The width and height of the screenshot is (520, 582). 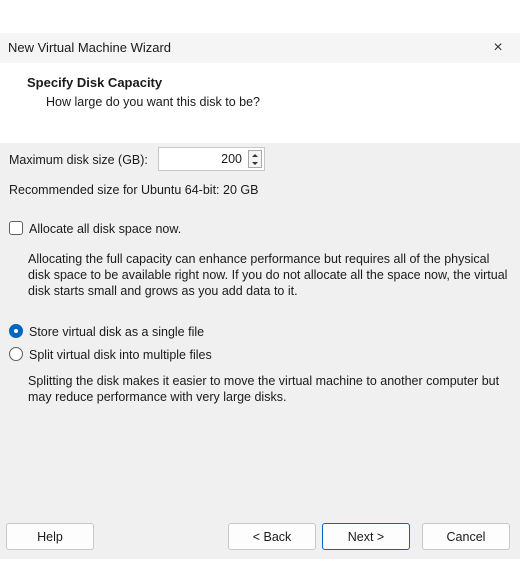 What do you see at coordinates (90, 47) in the screenshot?
I see `window-title: New Virtual Machine Wizard` at bounding box center [90, 47].